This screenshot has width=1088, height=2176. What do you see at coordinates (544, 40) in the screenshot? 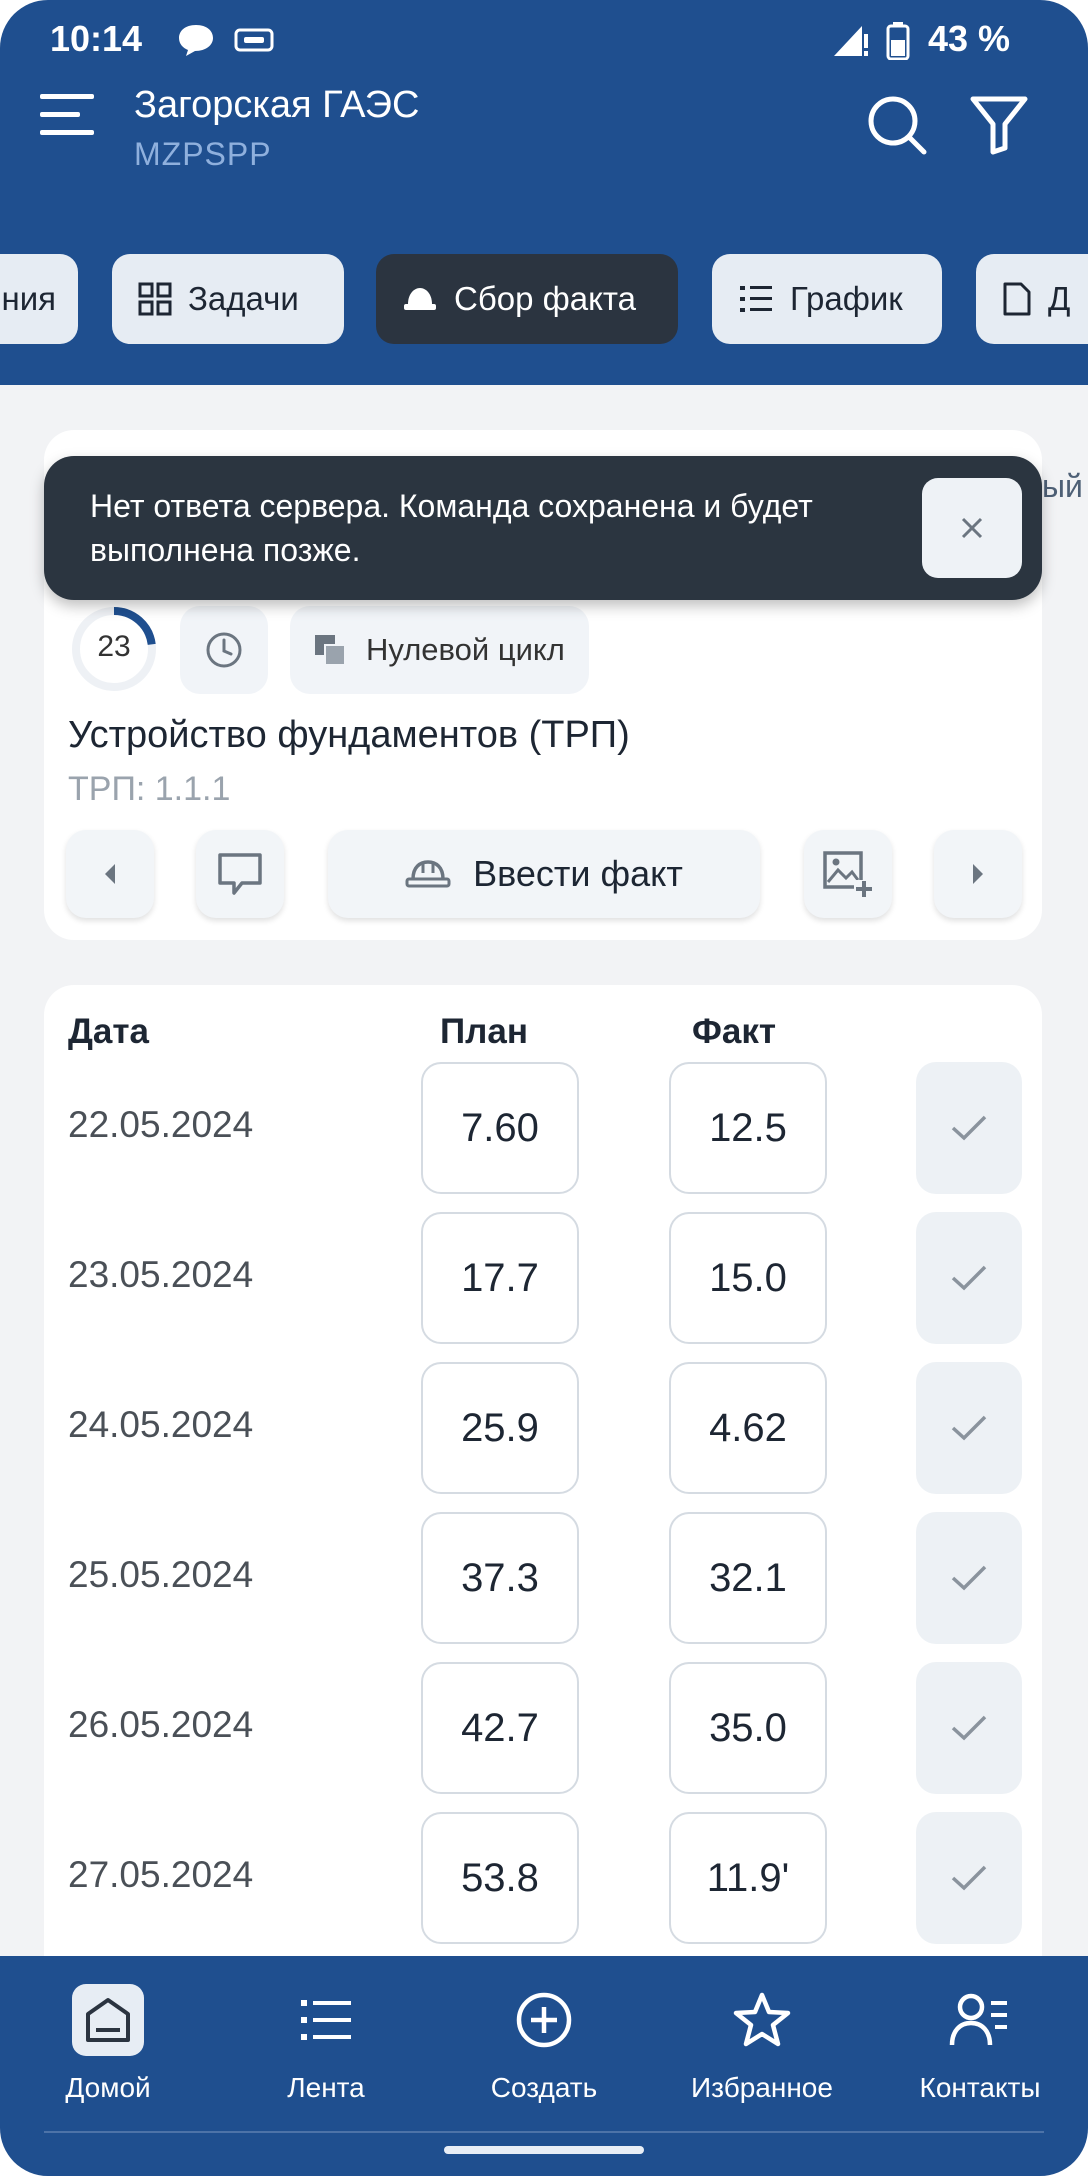
I see `status-bar: 10:14 43 %` at bounding box center [544, 40].